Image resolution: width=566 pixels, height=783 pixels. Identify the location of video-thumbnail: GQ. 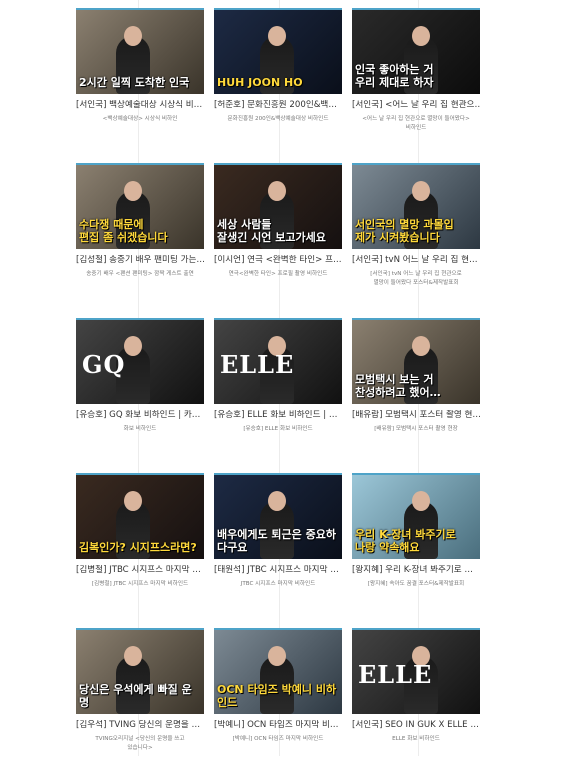
(140, 361).